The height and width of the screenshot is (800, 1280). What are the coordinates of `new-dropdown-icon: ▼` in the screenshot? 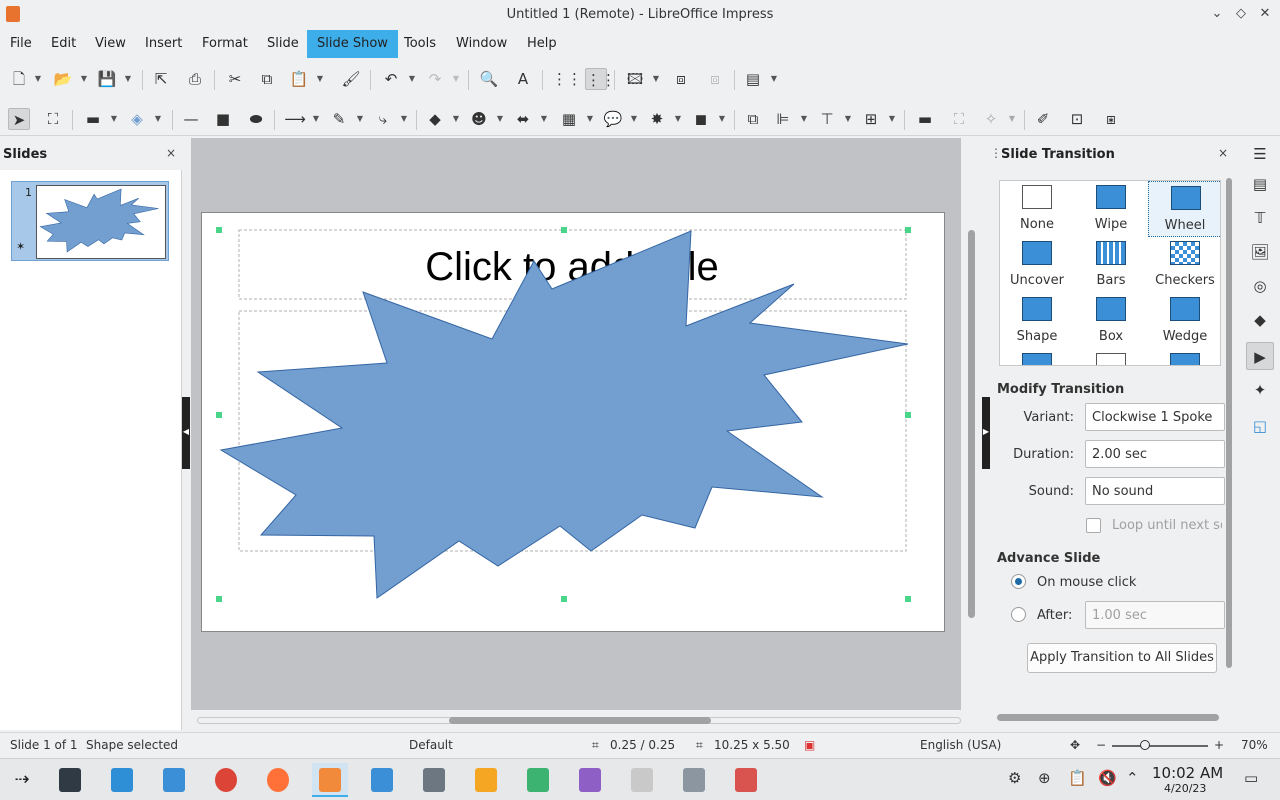 It's located at (38, 79).